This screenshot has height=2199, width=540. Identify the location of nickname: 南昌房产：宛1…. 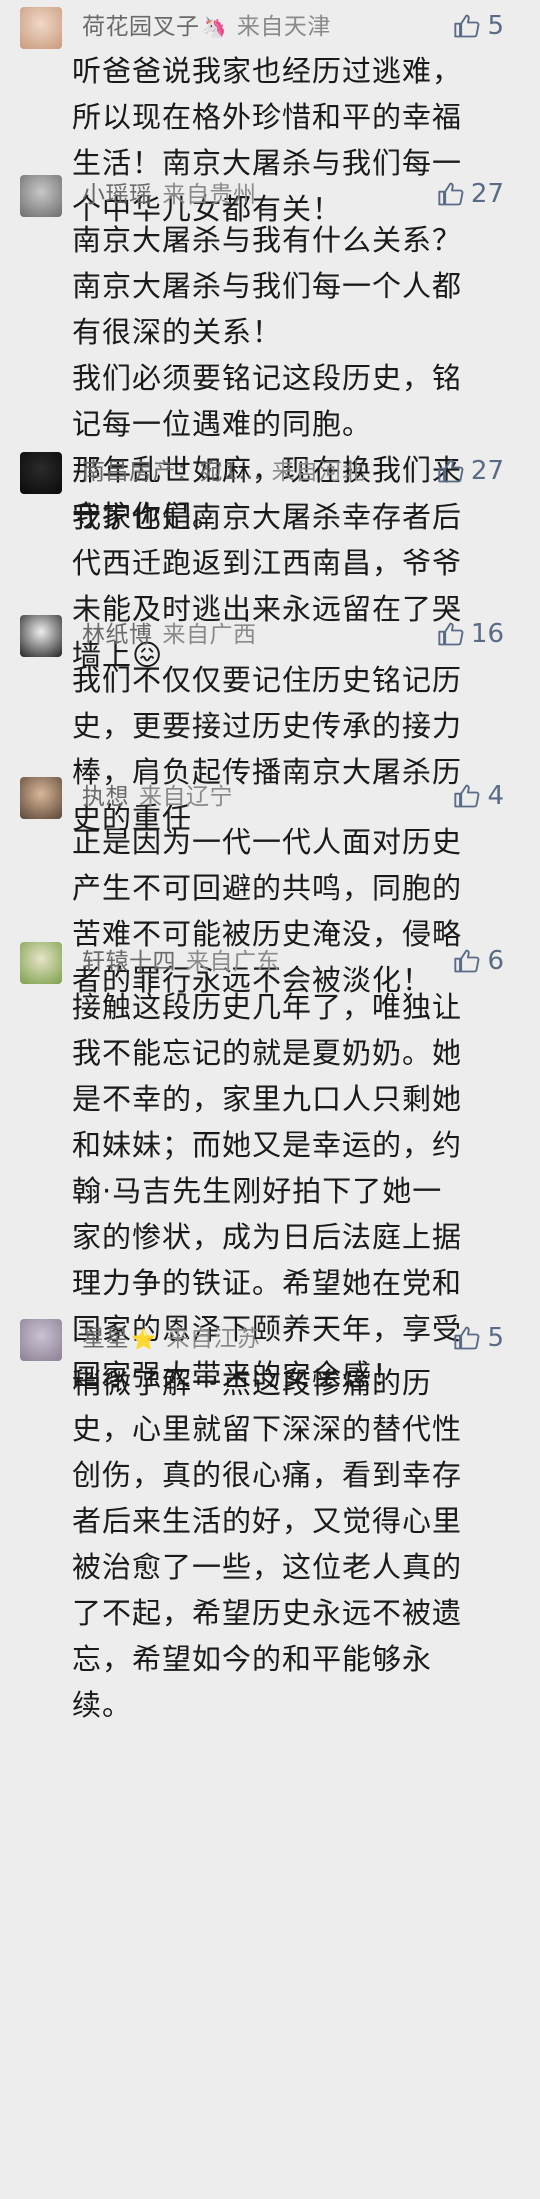
(172, 472).